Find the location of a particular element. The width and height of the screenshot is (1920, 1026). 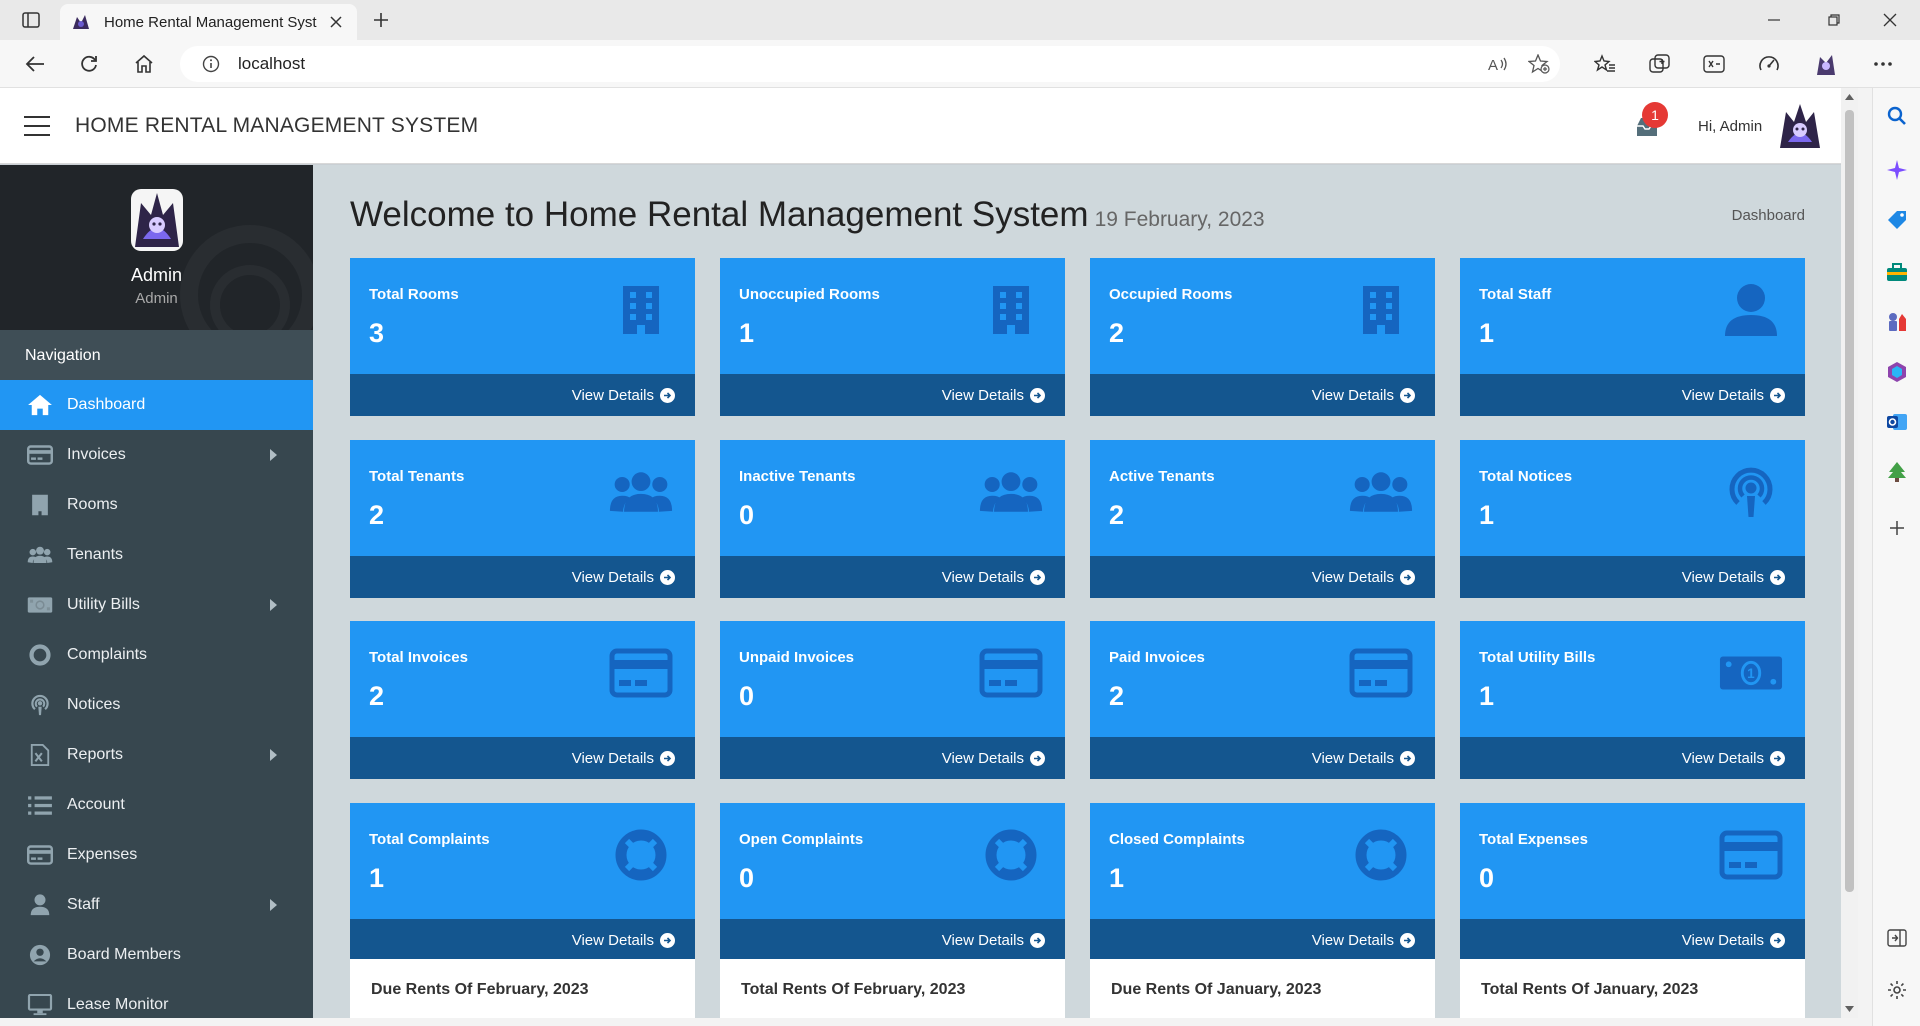

sidebar-item-tenants: Tenants is located at coordinates (156, 555).